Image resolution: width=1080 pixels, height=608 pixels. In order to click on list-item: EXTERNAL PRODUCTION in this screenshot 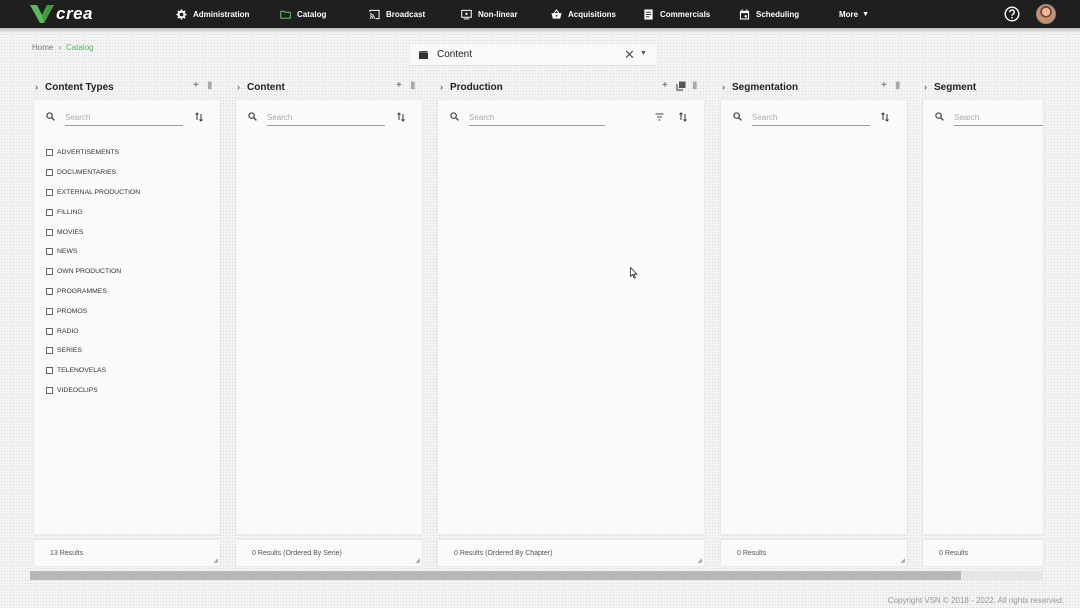, I will do `click(93, 193)`.